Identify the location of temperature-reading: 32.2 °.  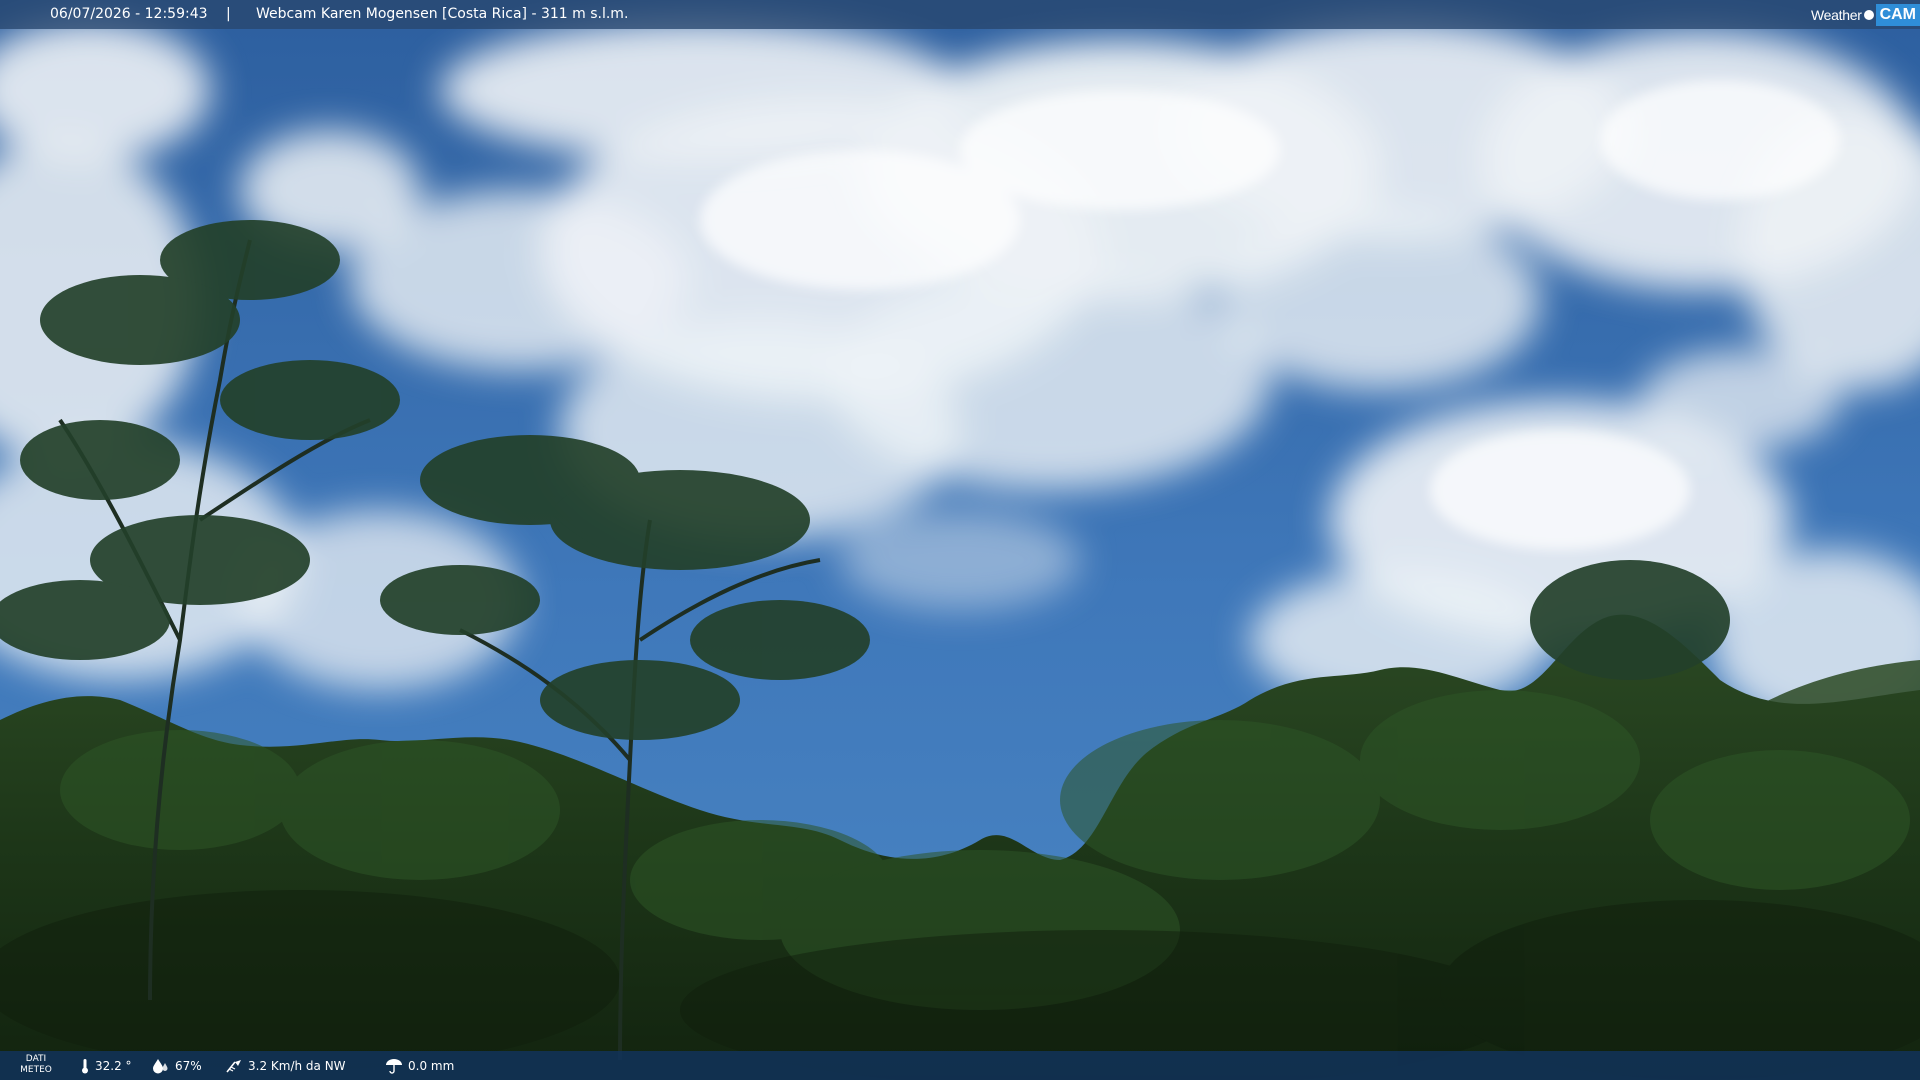
(106, 1066).